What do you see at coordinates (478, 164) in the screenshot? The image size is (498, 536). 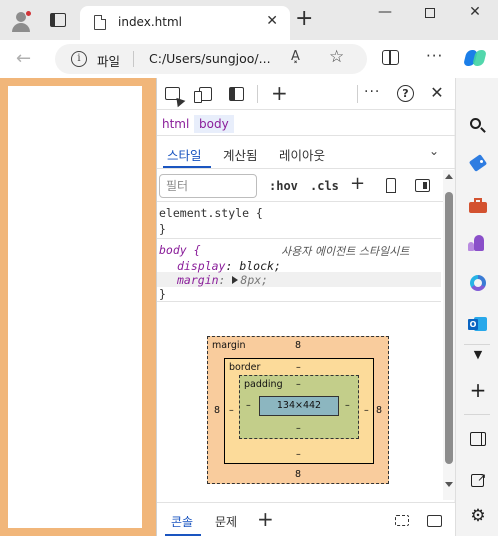 I see `shopping-tag-icon` at bounding box center [478, 164].